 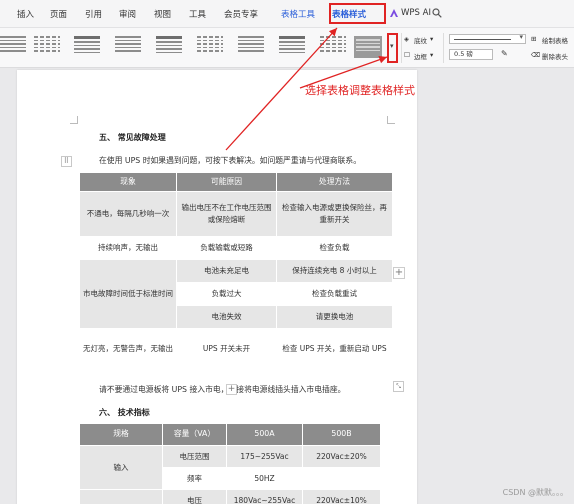 What do you see at coordinates (416, 13) in the screenshot?
I see `tab-wps-ai: WPS AI` at bounding box center [416, 13].